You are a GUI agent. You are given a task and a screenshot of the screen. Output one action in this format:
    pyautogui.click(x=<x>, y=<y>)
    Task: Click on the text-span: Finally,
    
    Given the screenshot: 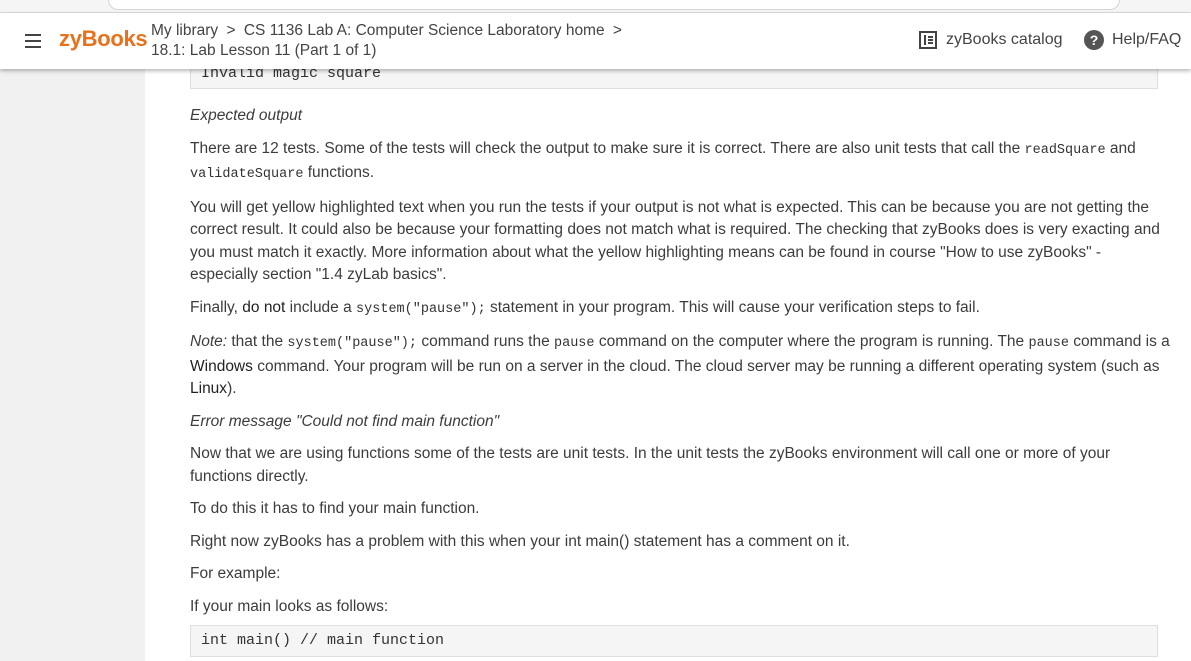 What is the action you would take?
    pyautogui.click(x=216, y=307)
    